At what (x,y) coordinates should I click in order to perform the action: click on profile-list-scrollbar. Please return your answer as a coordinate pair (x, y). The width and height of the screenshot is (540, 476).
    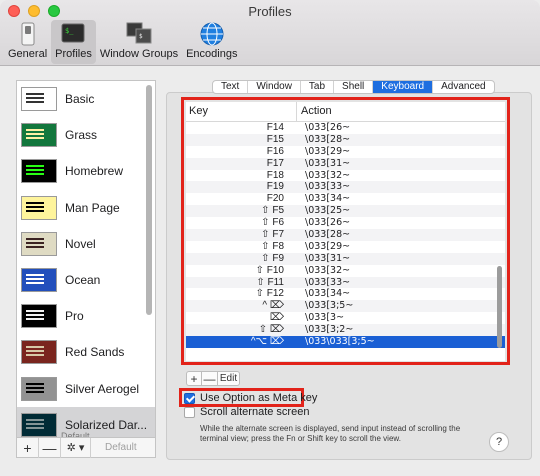
    Looking at the image, I should click on (149, 200).